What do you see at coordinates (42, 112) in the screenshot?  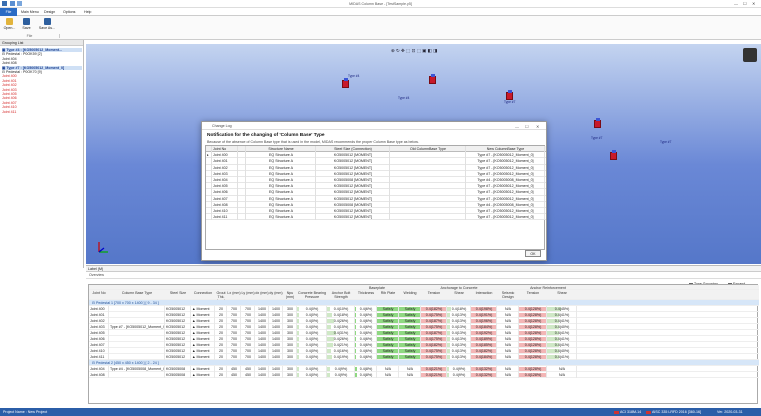 I see `tree-item: Joint 411` at bounding box center [42, 112].